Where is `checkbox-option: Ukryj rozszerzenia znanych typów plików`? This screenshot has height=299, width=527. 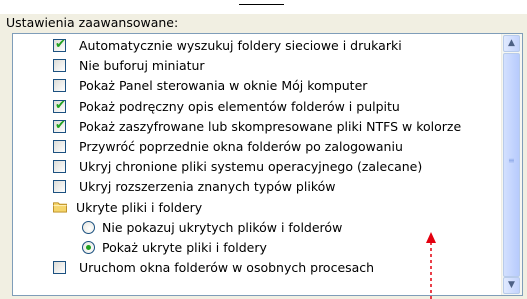 checkbox-option: Ukryj rozszerzenia znanych typów plików is located at coordinates (258, 187).